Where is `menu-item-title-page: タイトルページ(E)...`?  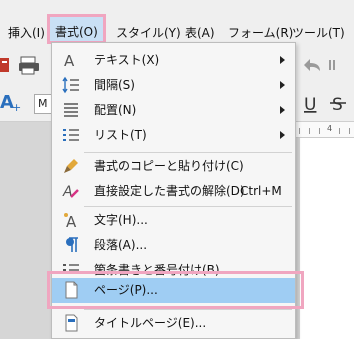
menu-item-title-page: タイトルページ(E)... is located at coordinates (173, 323).